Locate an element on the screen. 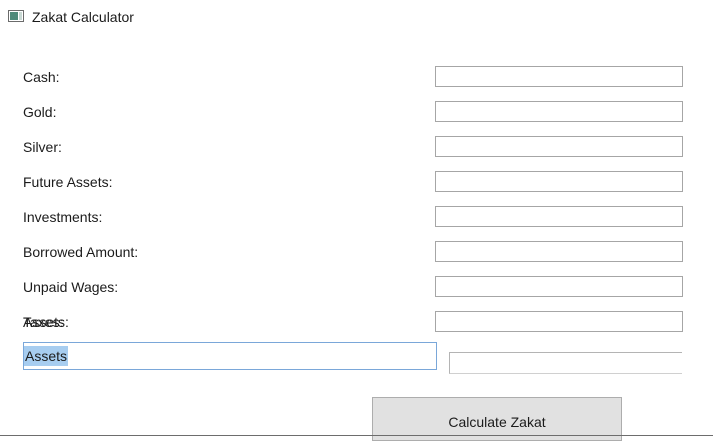 This screenshot has width=713, height=441. bottom-divider is located at coordinates (356, 435).